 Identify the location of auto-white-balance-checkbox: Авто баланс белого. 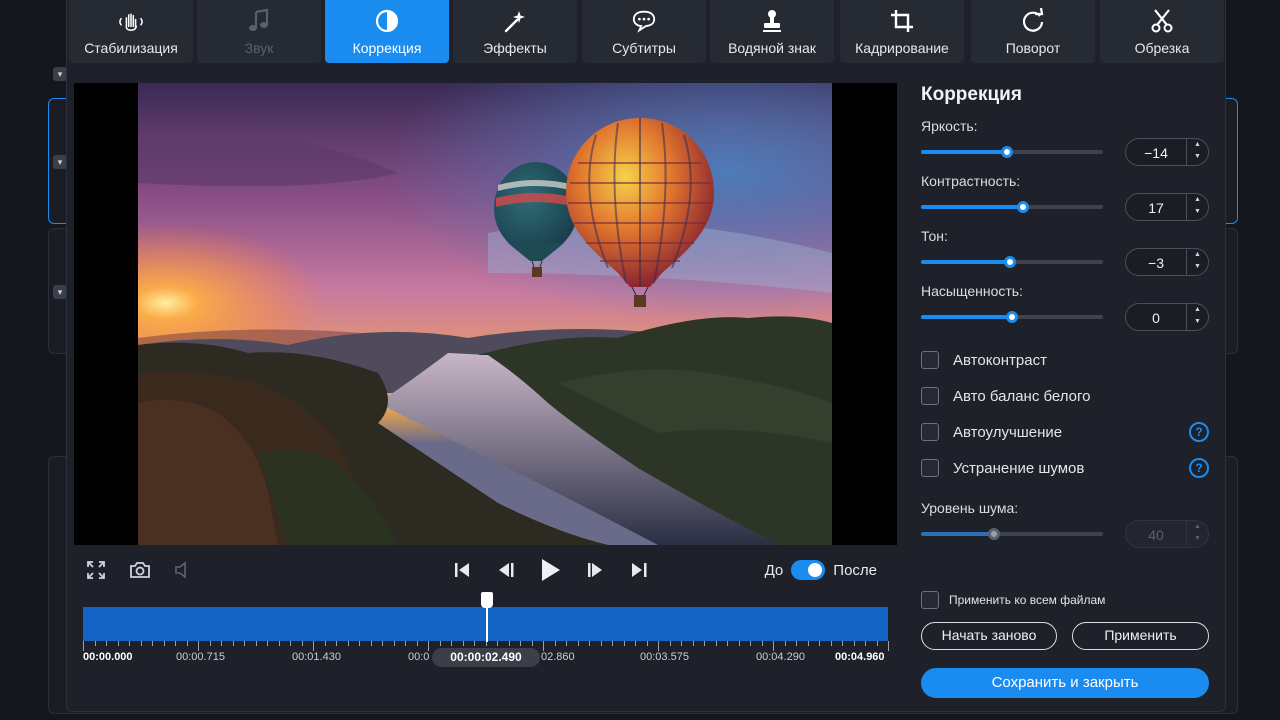
(1006, 396).